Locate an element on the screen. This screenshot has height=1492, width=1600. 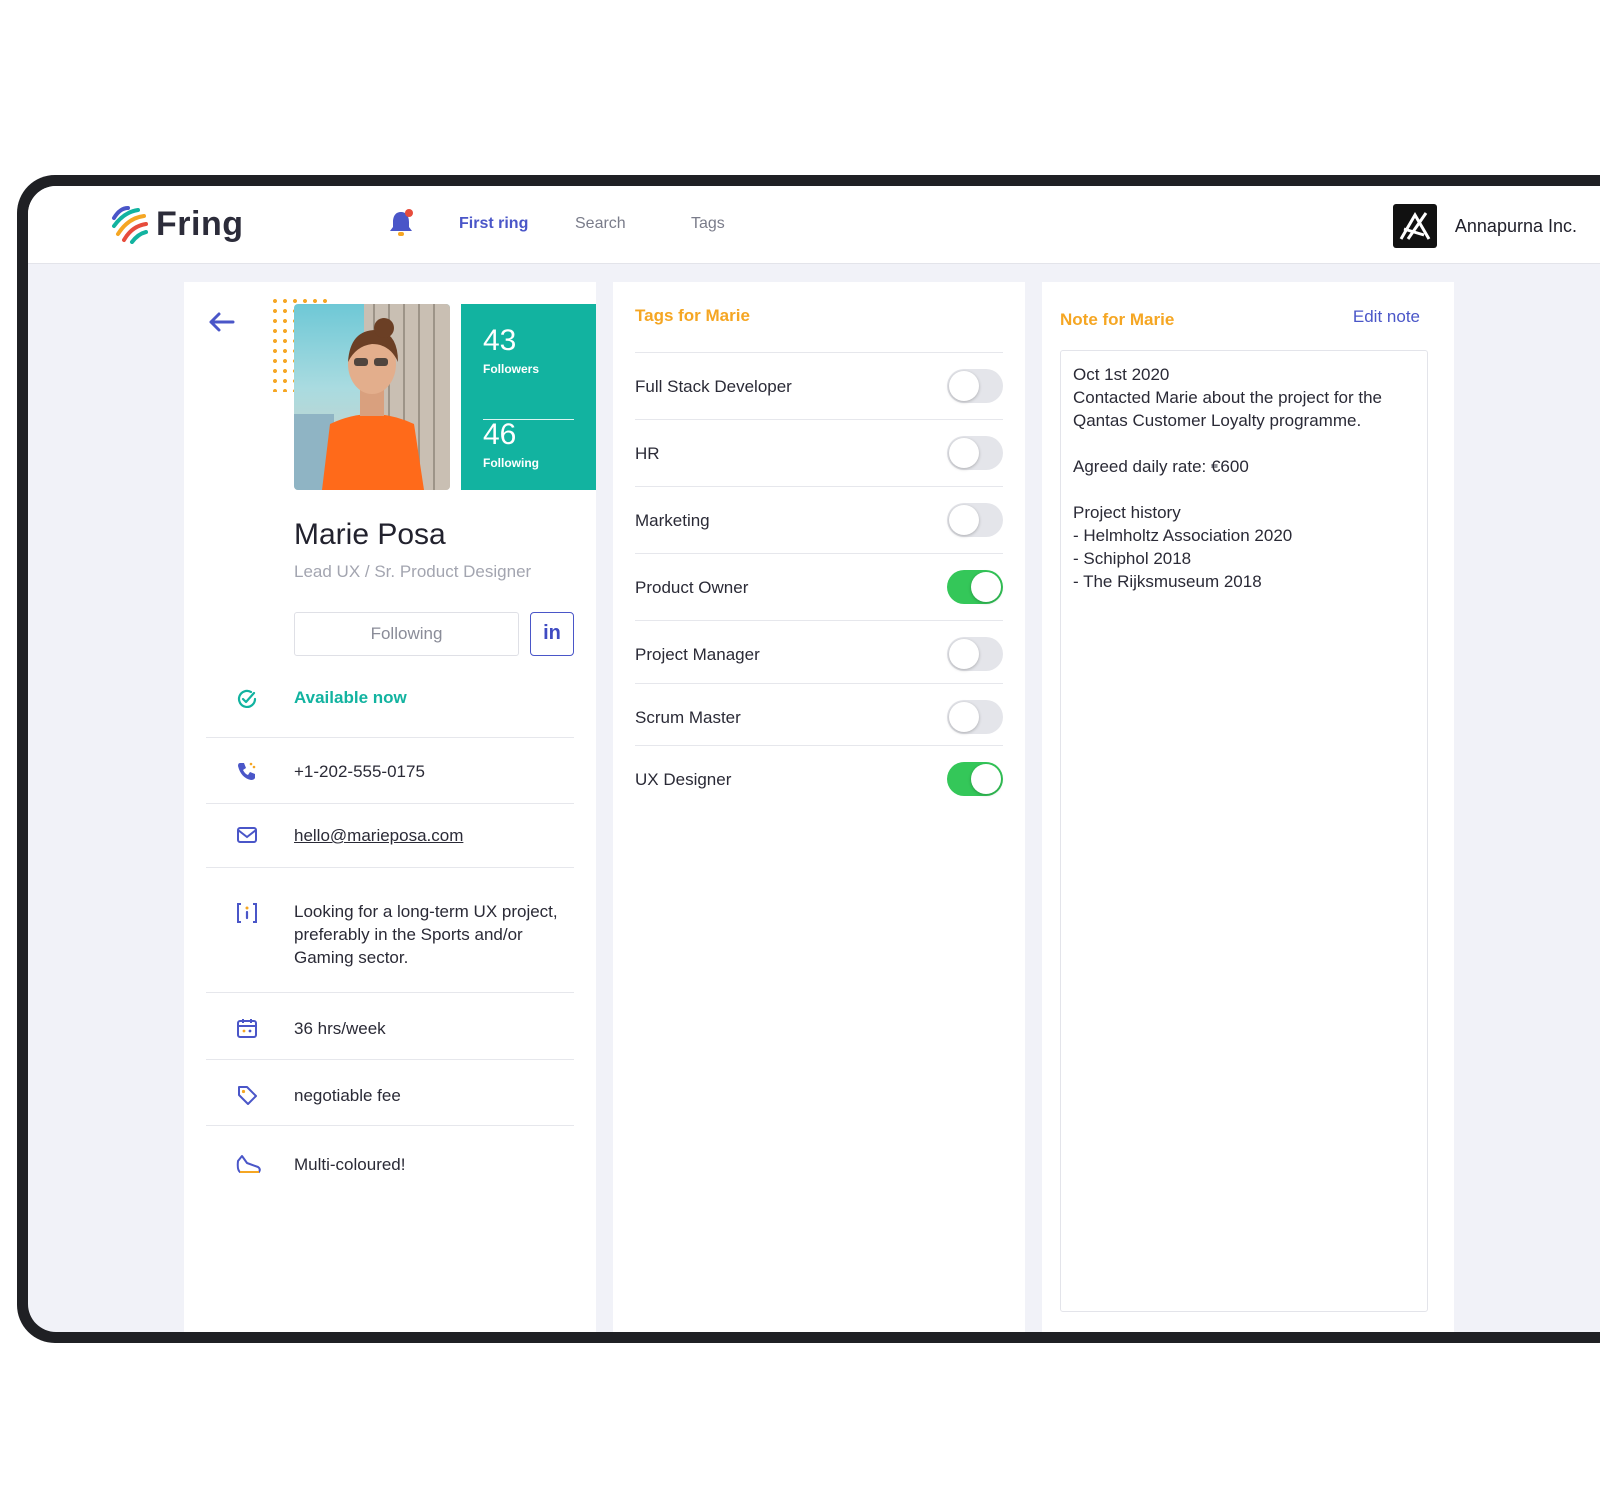
tag-toggle-full-stack-developer is located at coordinates (975, 386).